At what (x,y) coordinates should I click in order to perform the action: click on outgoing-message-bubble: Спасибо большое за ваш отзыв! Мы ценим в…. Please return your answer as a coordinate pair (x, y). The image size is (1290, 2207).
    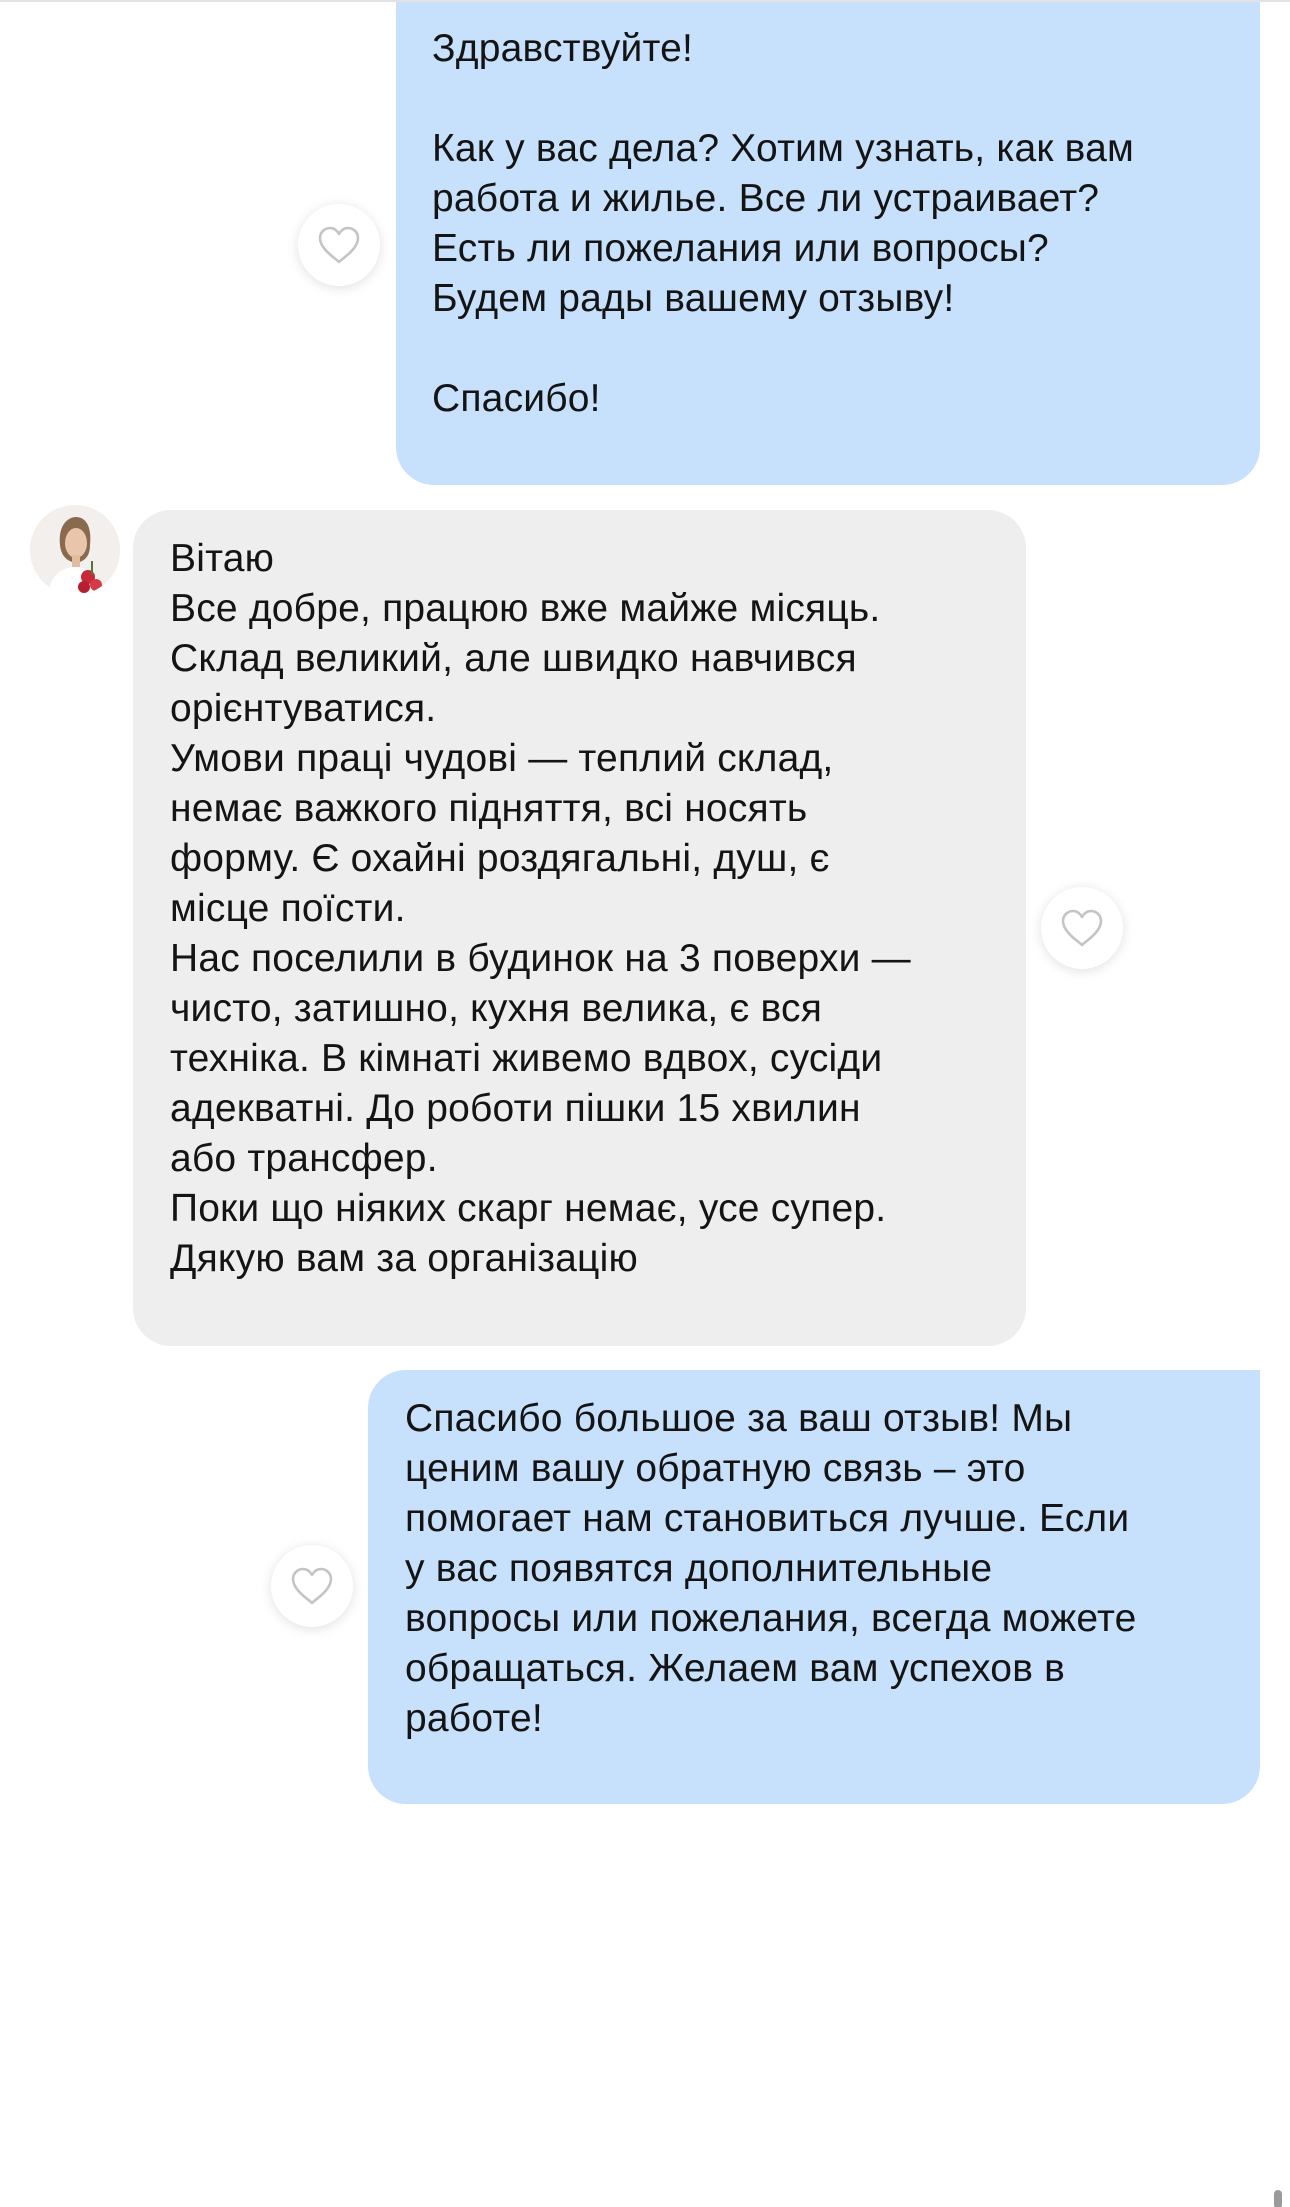
    Looking at the image, I should click on (814, 1587).